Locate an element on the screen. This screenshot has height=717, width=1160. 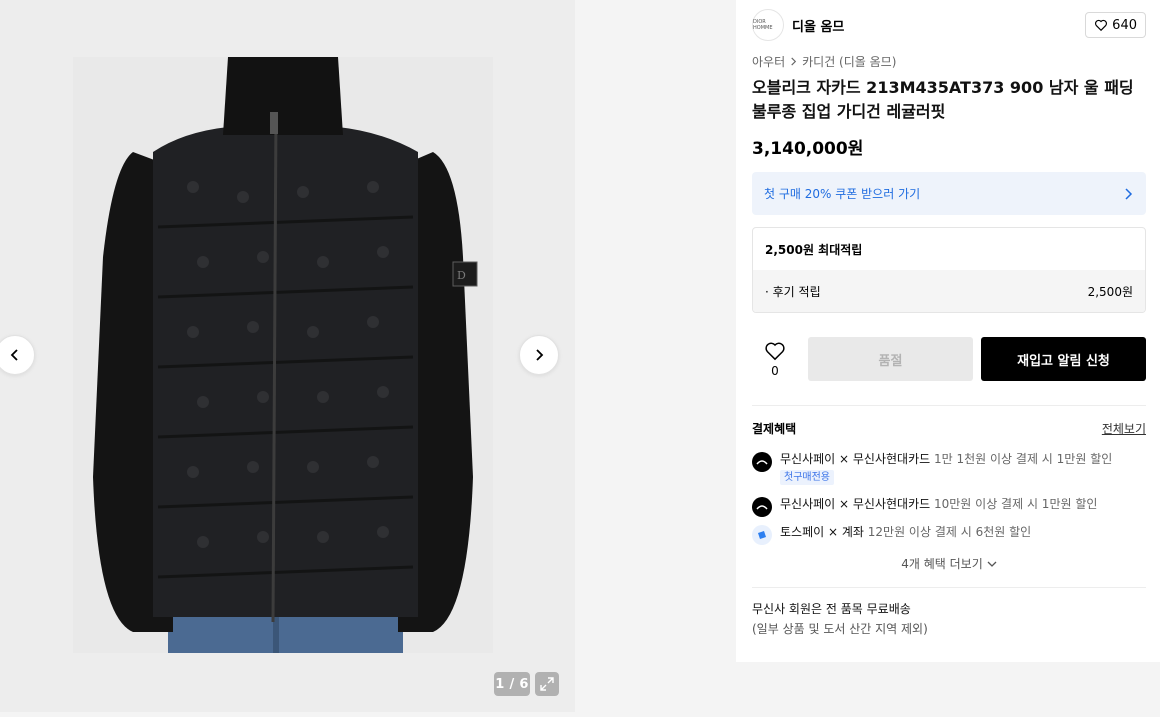
prev-image-button is located at coordinates (17, 355).